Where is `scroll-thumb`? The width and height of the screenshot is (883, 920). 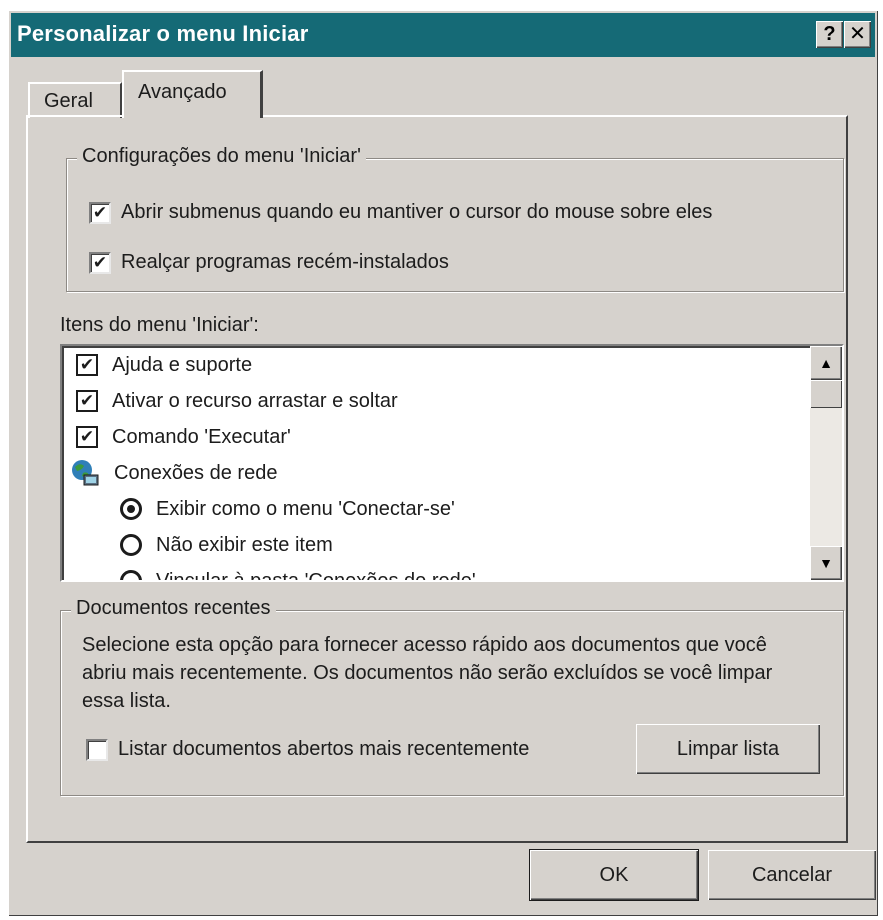
scroll-thumb is located at coordinates (826, 394).